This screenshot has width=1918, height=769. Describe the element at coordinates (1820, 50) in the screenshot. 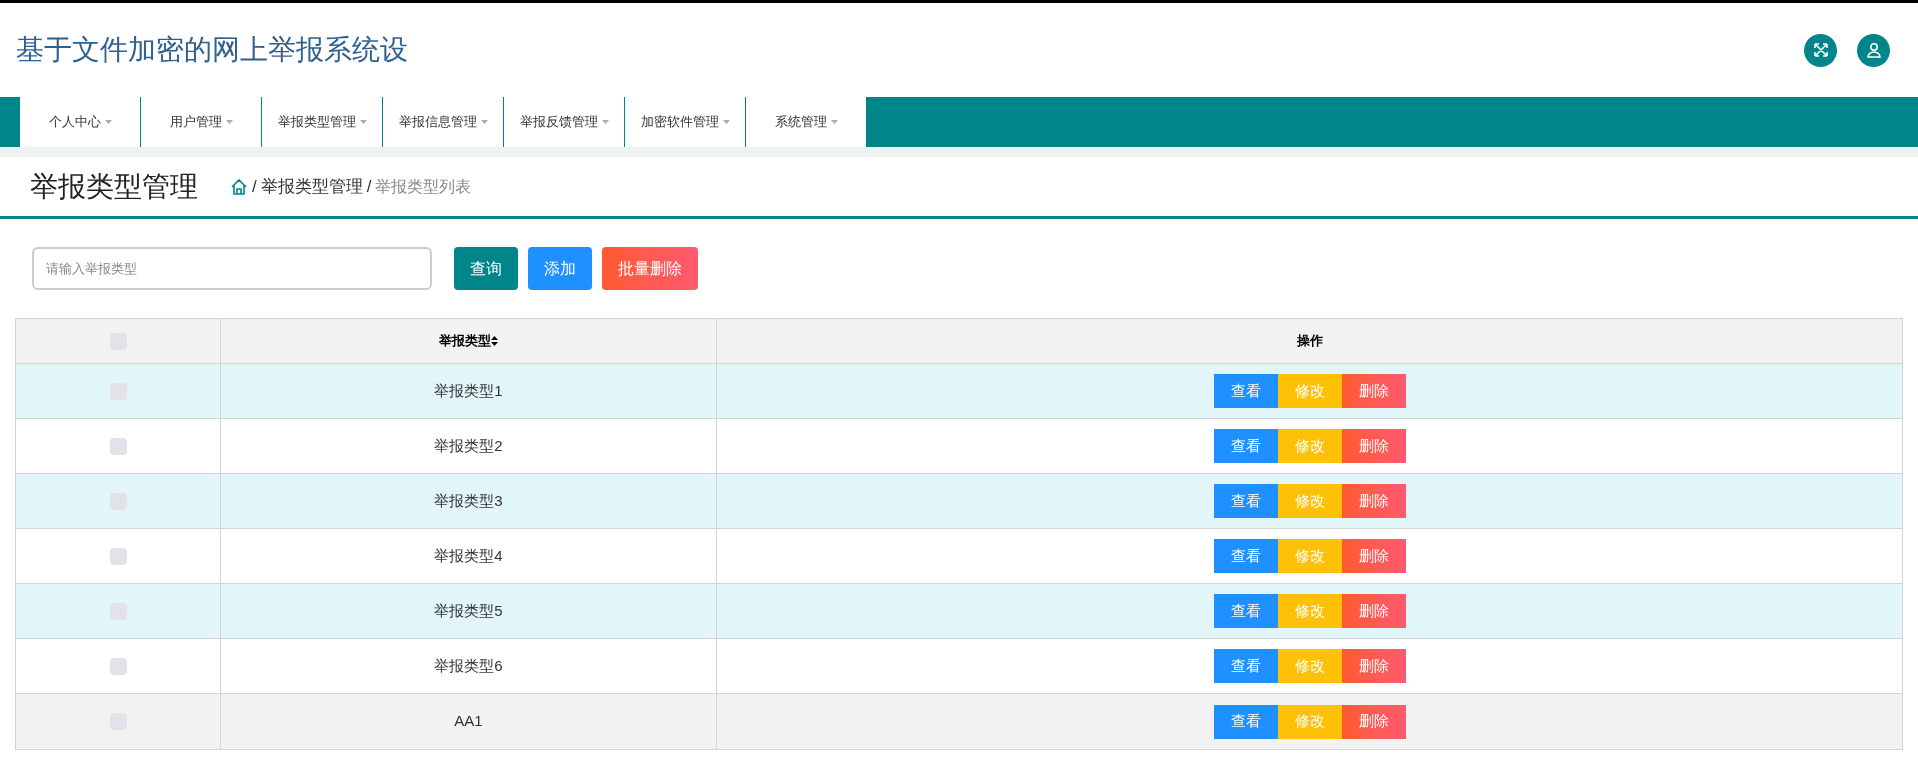

I see `fullscreen-icon` at that location.